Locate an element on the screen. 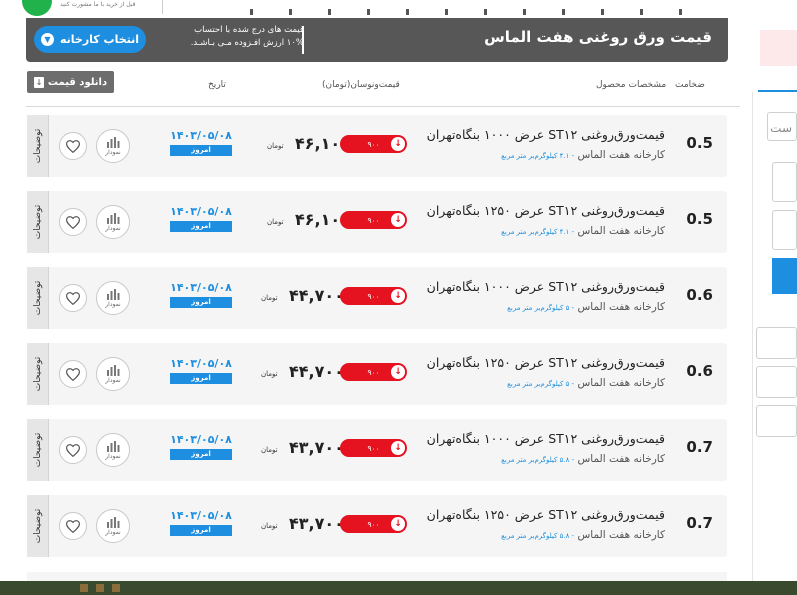 The image size is (797, 595). bar-chart-icon is located at coordinates (113, 370).